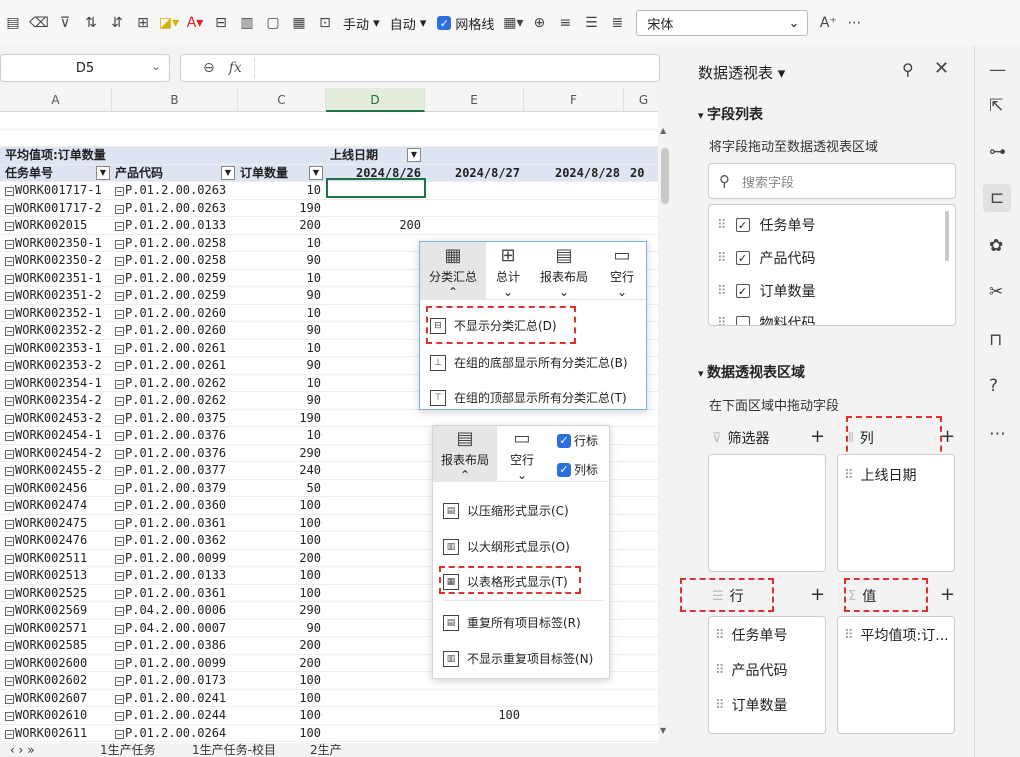 The width and height of the screenshot is (1020, 757). What do you see at coordinates (169, 23) in the screenshot?
I see `fill-color-icon: ◪▾` at bounding box center [169, 23].